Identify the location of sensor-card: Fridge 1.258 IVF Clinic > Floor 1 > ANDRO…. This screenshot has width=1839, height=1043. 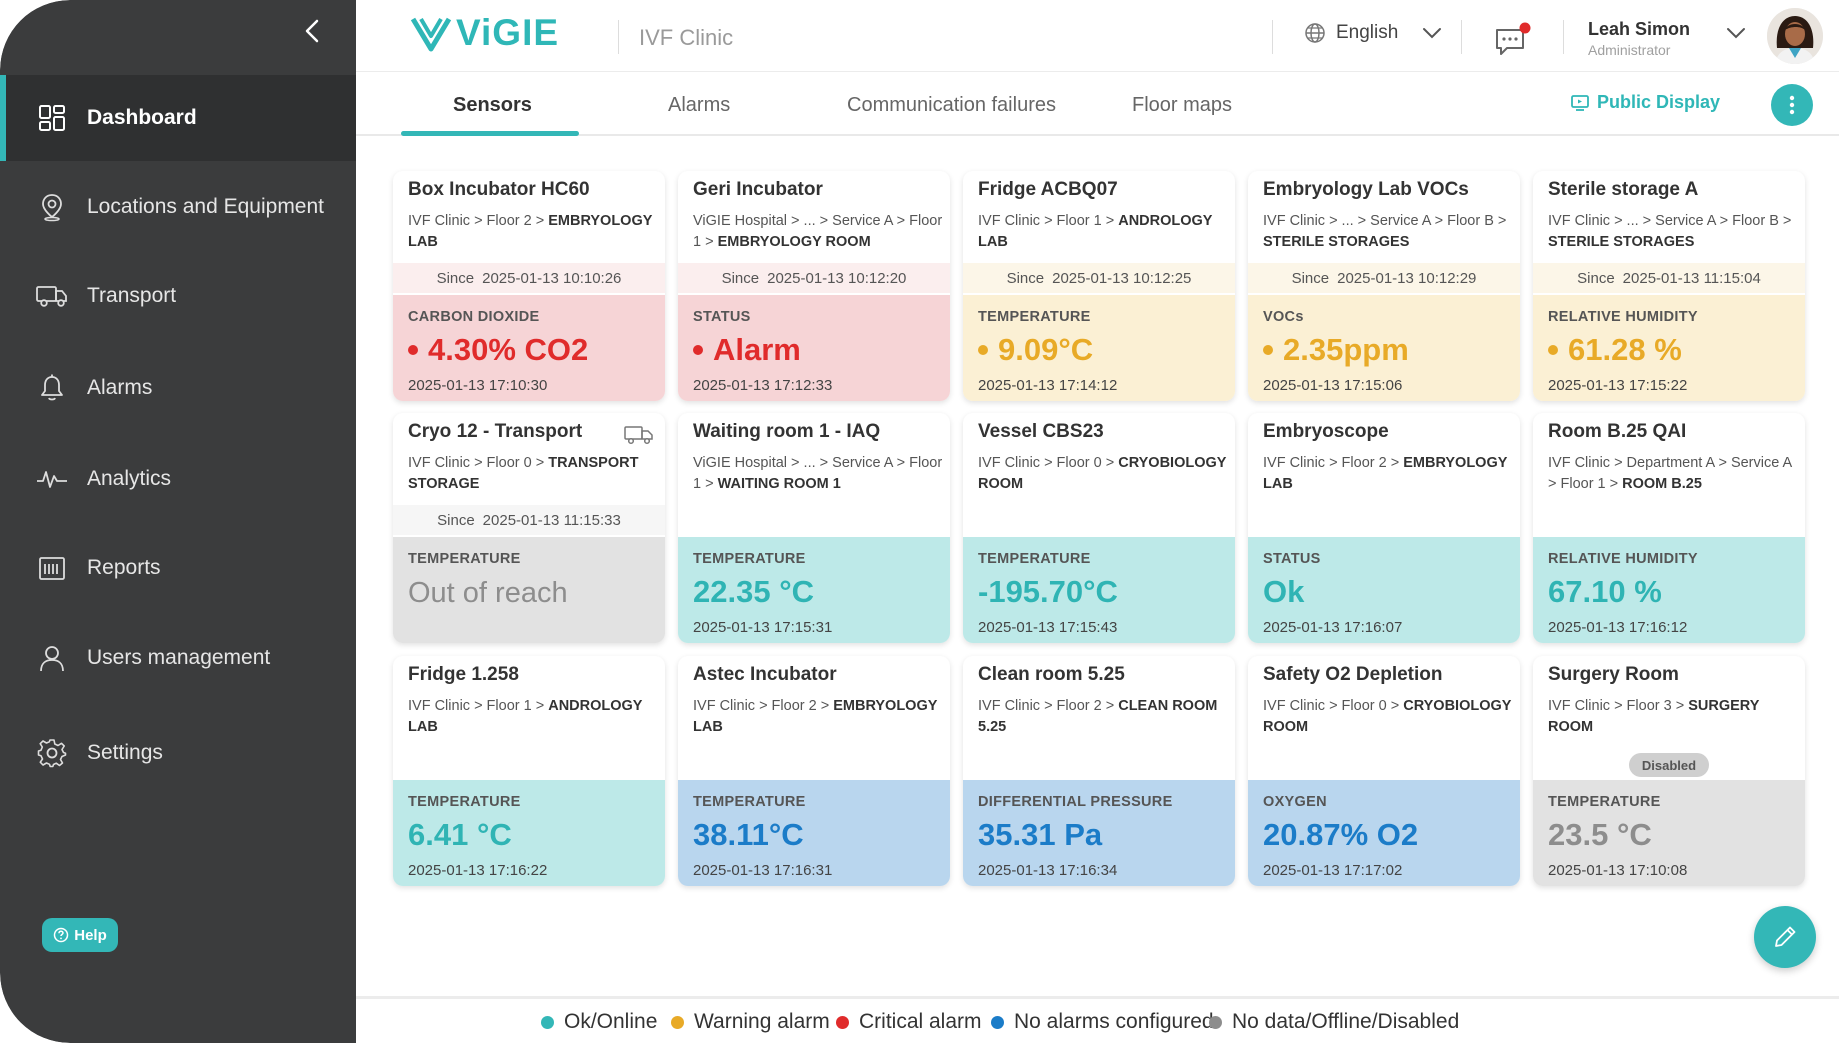
(529, 771).